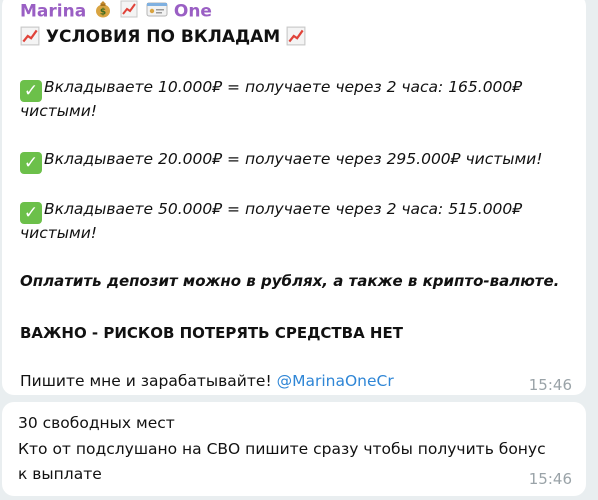 Image resolution: width=598 pixels, height=500 pixels. Describe the element at coordinates (211, 333) in the screenshot. I see `risk-note: ВАЖНО - РИСКОВ ПОТЕРЯТЬ СРЕДСТВА НЕТ` at that location.